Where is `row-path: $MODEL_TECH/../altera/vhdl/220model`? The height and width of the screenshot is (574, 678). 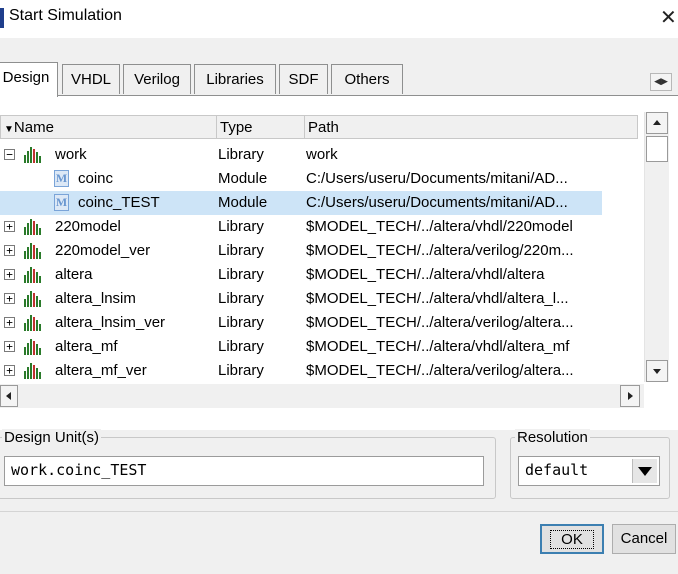 row-path: $MODEL_TECH/../altera/vhdl/220model is located at coordinates (439, 226).